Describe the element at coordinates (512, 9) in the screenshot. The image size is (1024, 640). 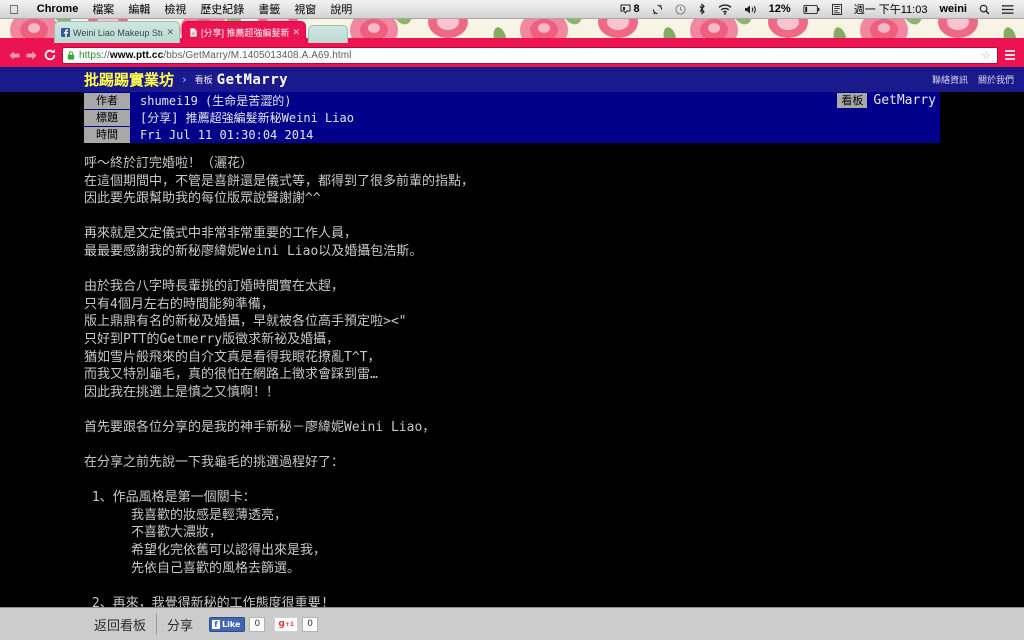
I see `macos-menu-bar:  Chrome 檔案 編輯 檢視 歷史紀錄 書籤 視窗 說明 8 12%` at that location.